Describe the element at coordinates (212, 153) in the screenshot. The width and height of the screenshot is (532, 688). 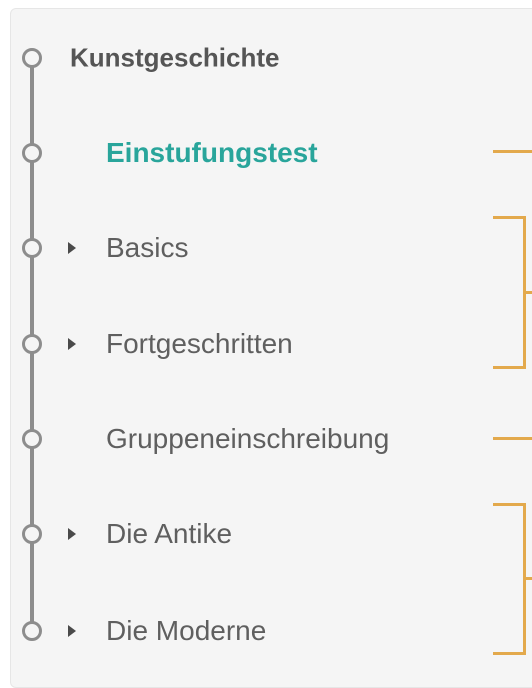
I see `outline-item-label: Einstufungstest` at that location.